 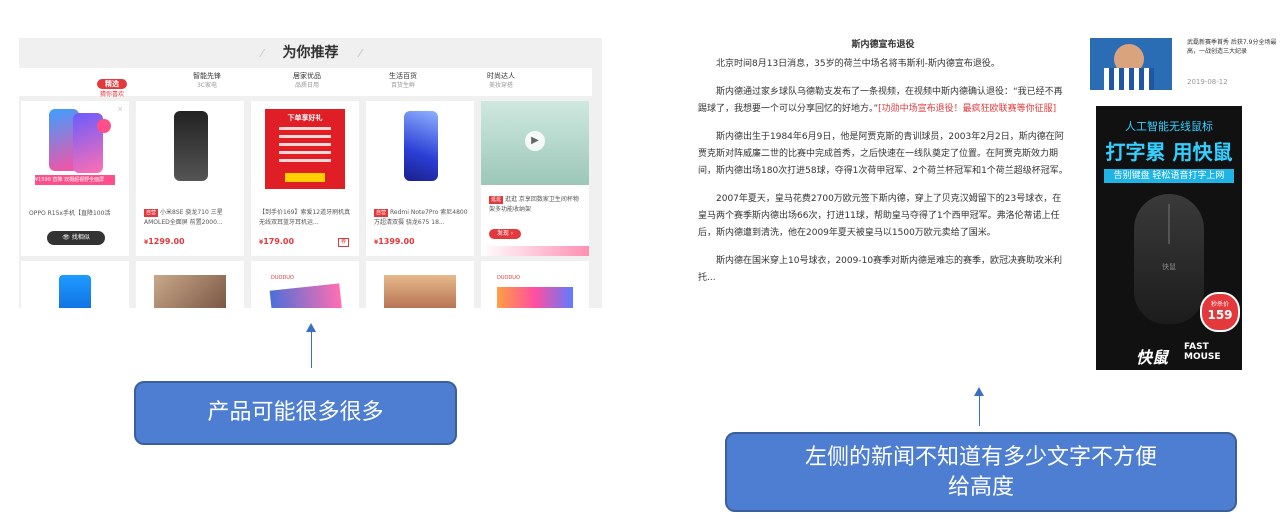 I want to click on product-image: 下单享好礼, so click(x=305, y=149).